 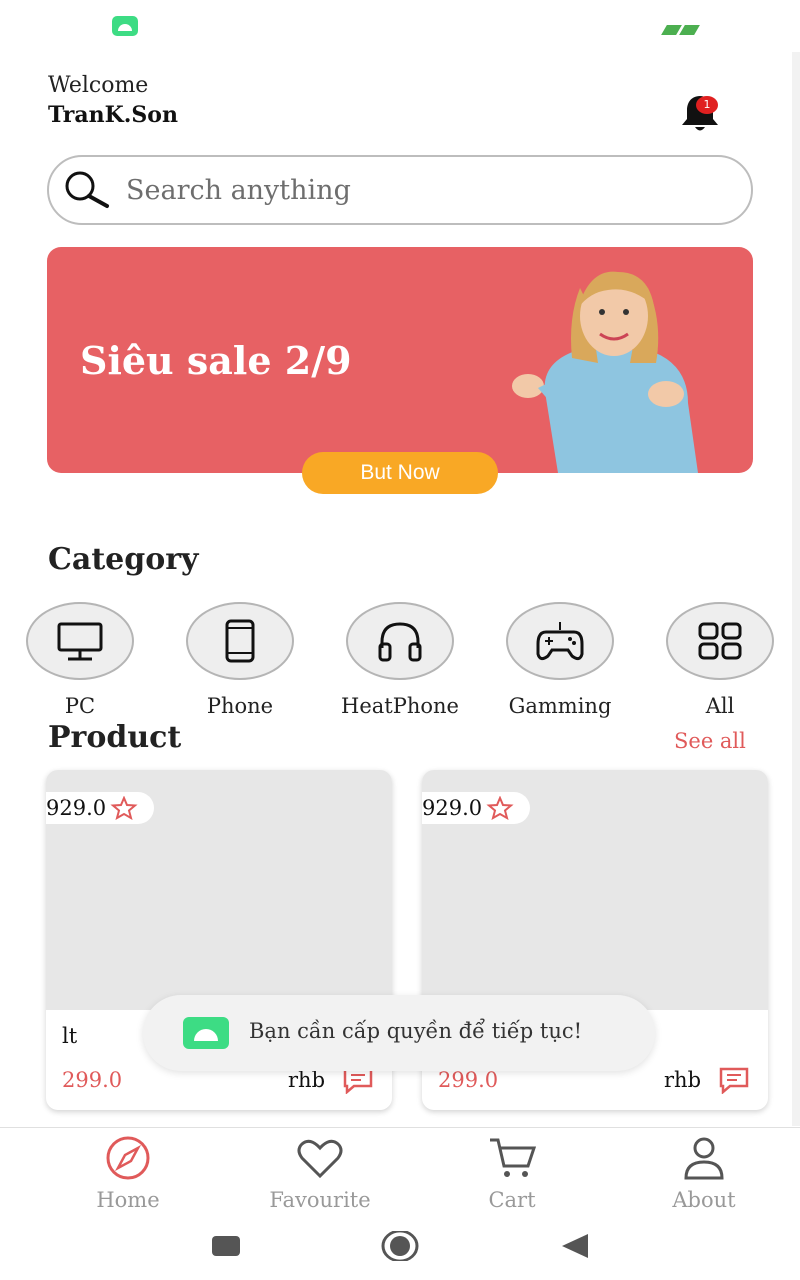 What do you see at coordinates (400, 26) in the screenshot?
I see `status-bar` at bounding box center [400, 26].